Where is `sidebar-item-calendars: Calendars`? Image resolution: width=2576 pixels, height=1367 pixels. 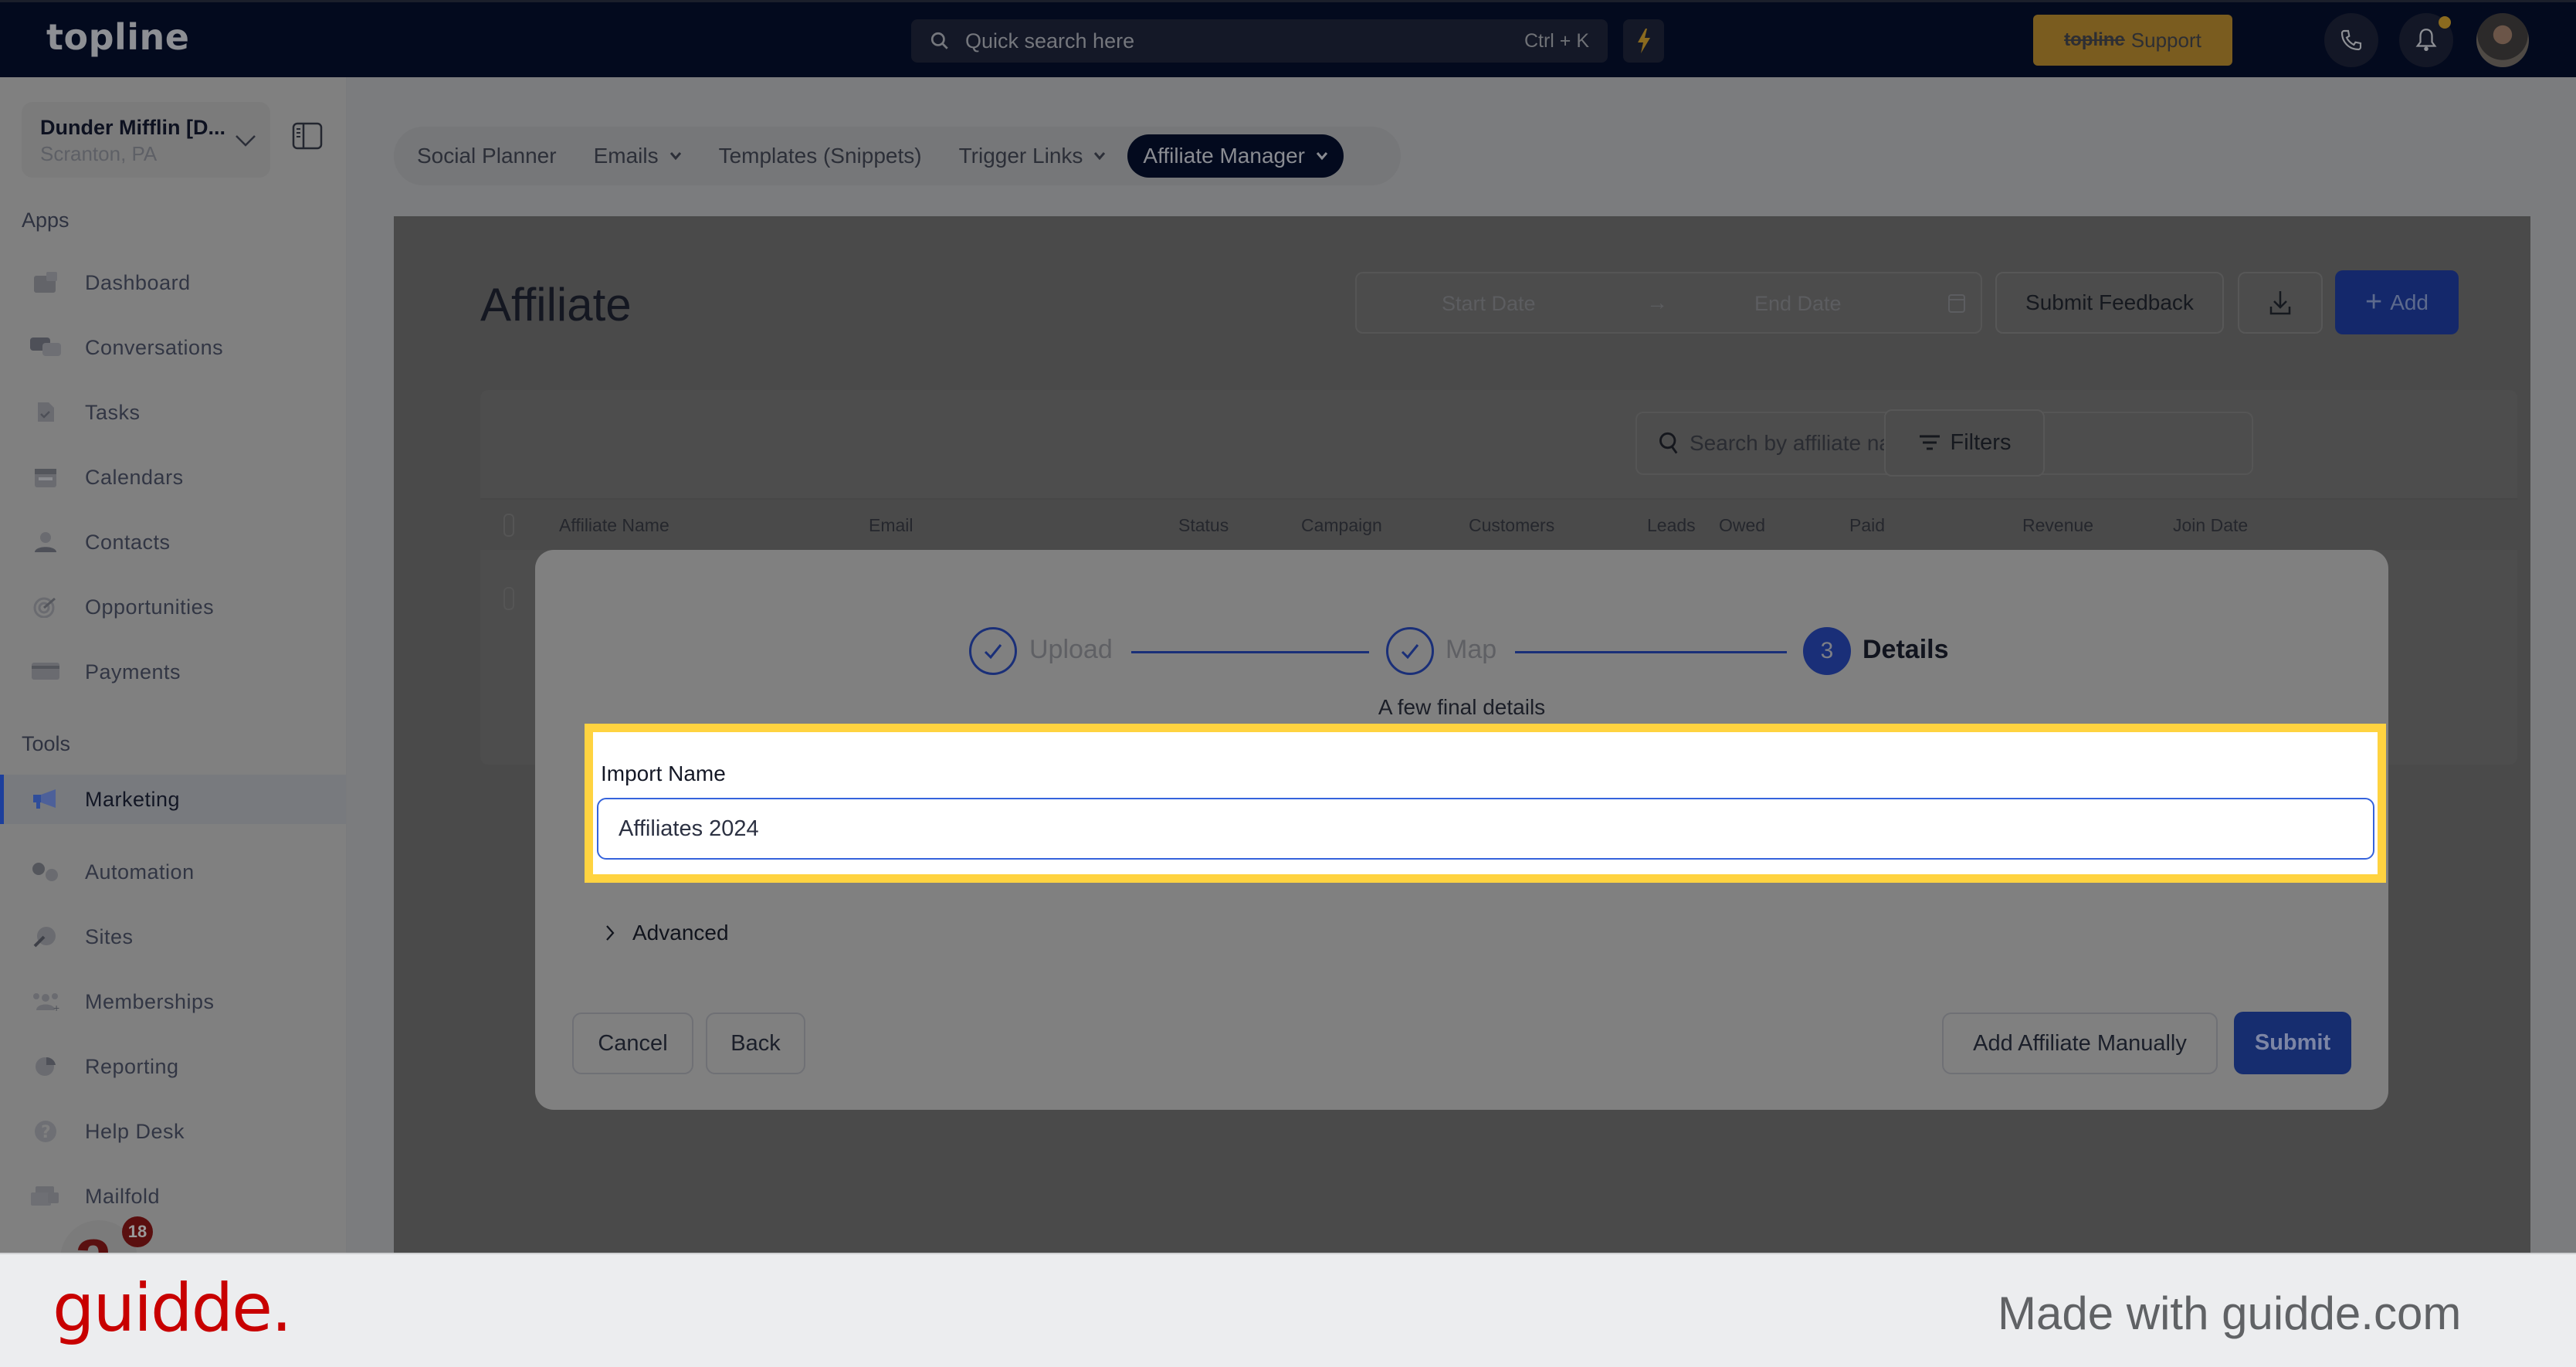 sidebar-item-calendars: Calendars is located at coordinates (173, 477).